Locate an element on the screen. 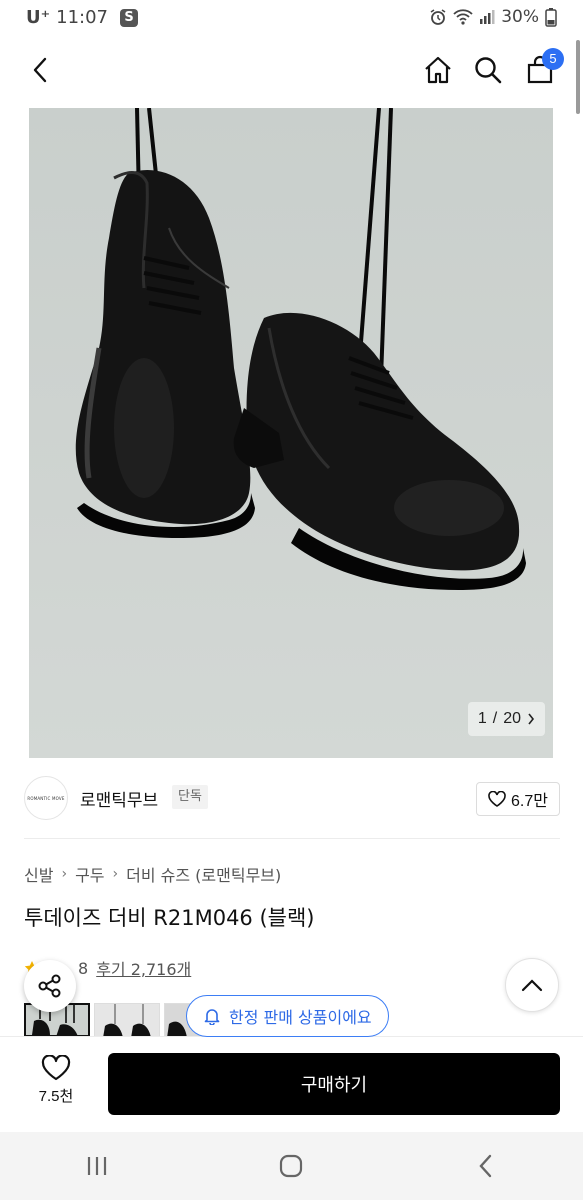 Image resolution: width=583 pixels, height=1200 pixels. cart-count-badge: 5 is located at coordinates (553, 59).